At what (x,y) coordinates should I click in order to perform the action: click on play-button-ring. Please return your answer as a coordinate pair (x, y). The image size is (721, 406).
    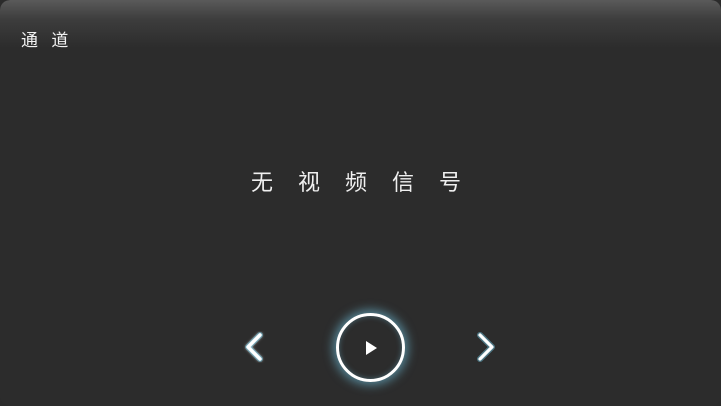
    Looking at the image, I should click on (370, 347).